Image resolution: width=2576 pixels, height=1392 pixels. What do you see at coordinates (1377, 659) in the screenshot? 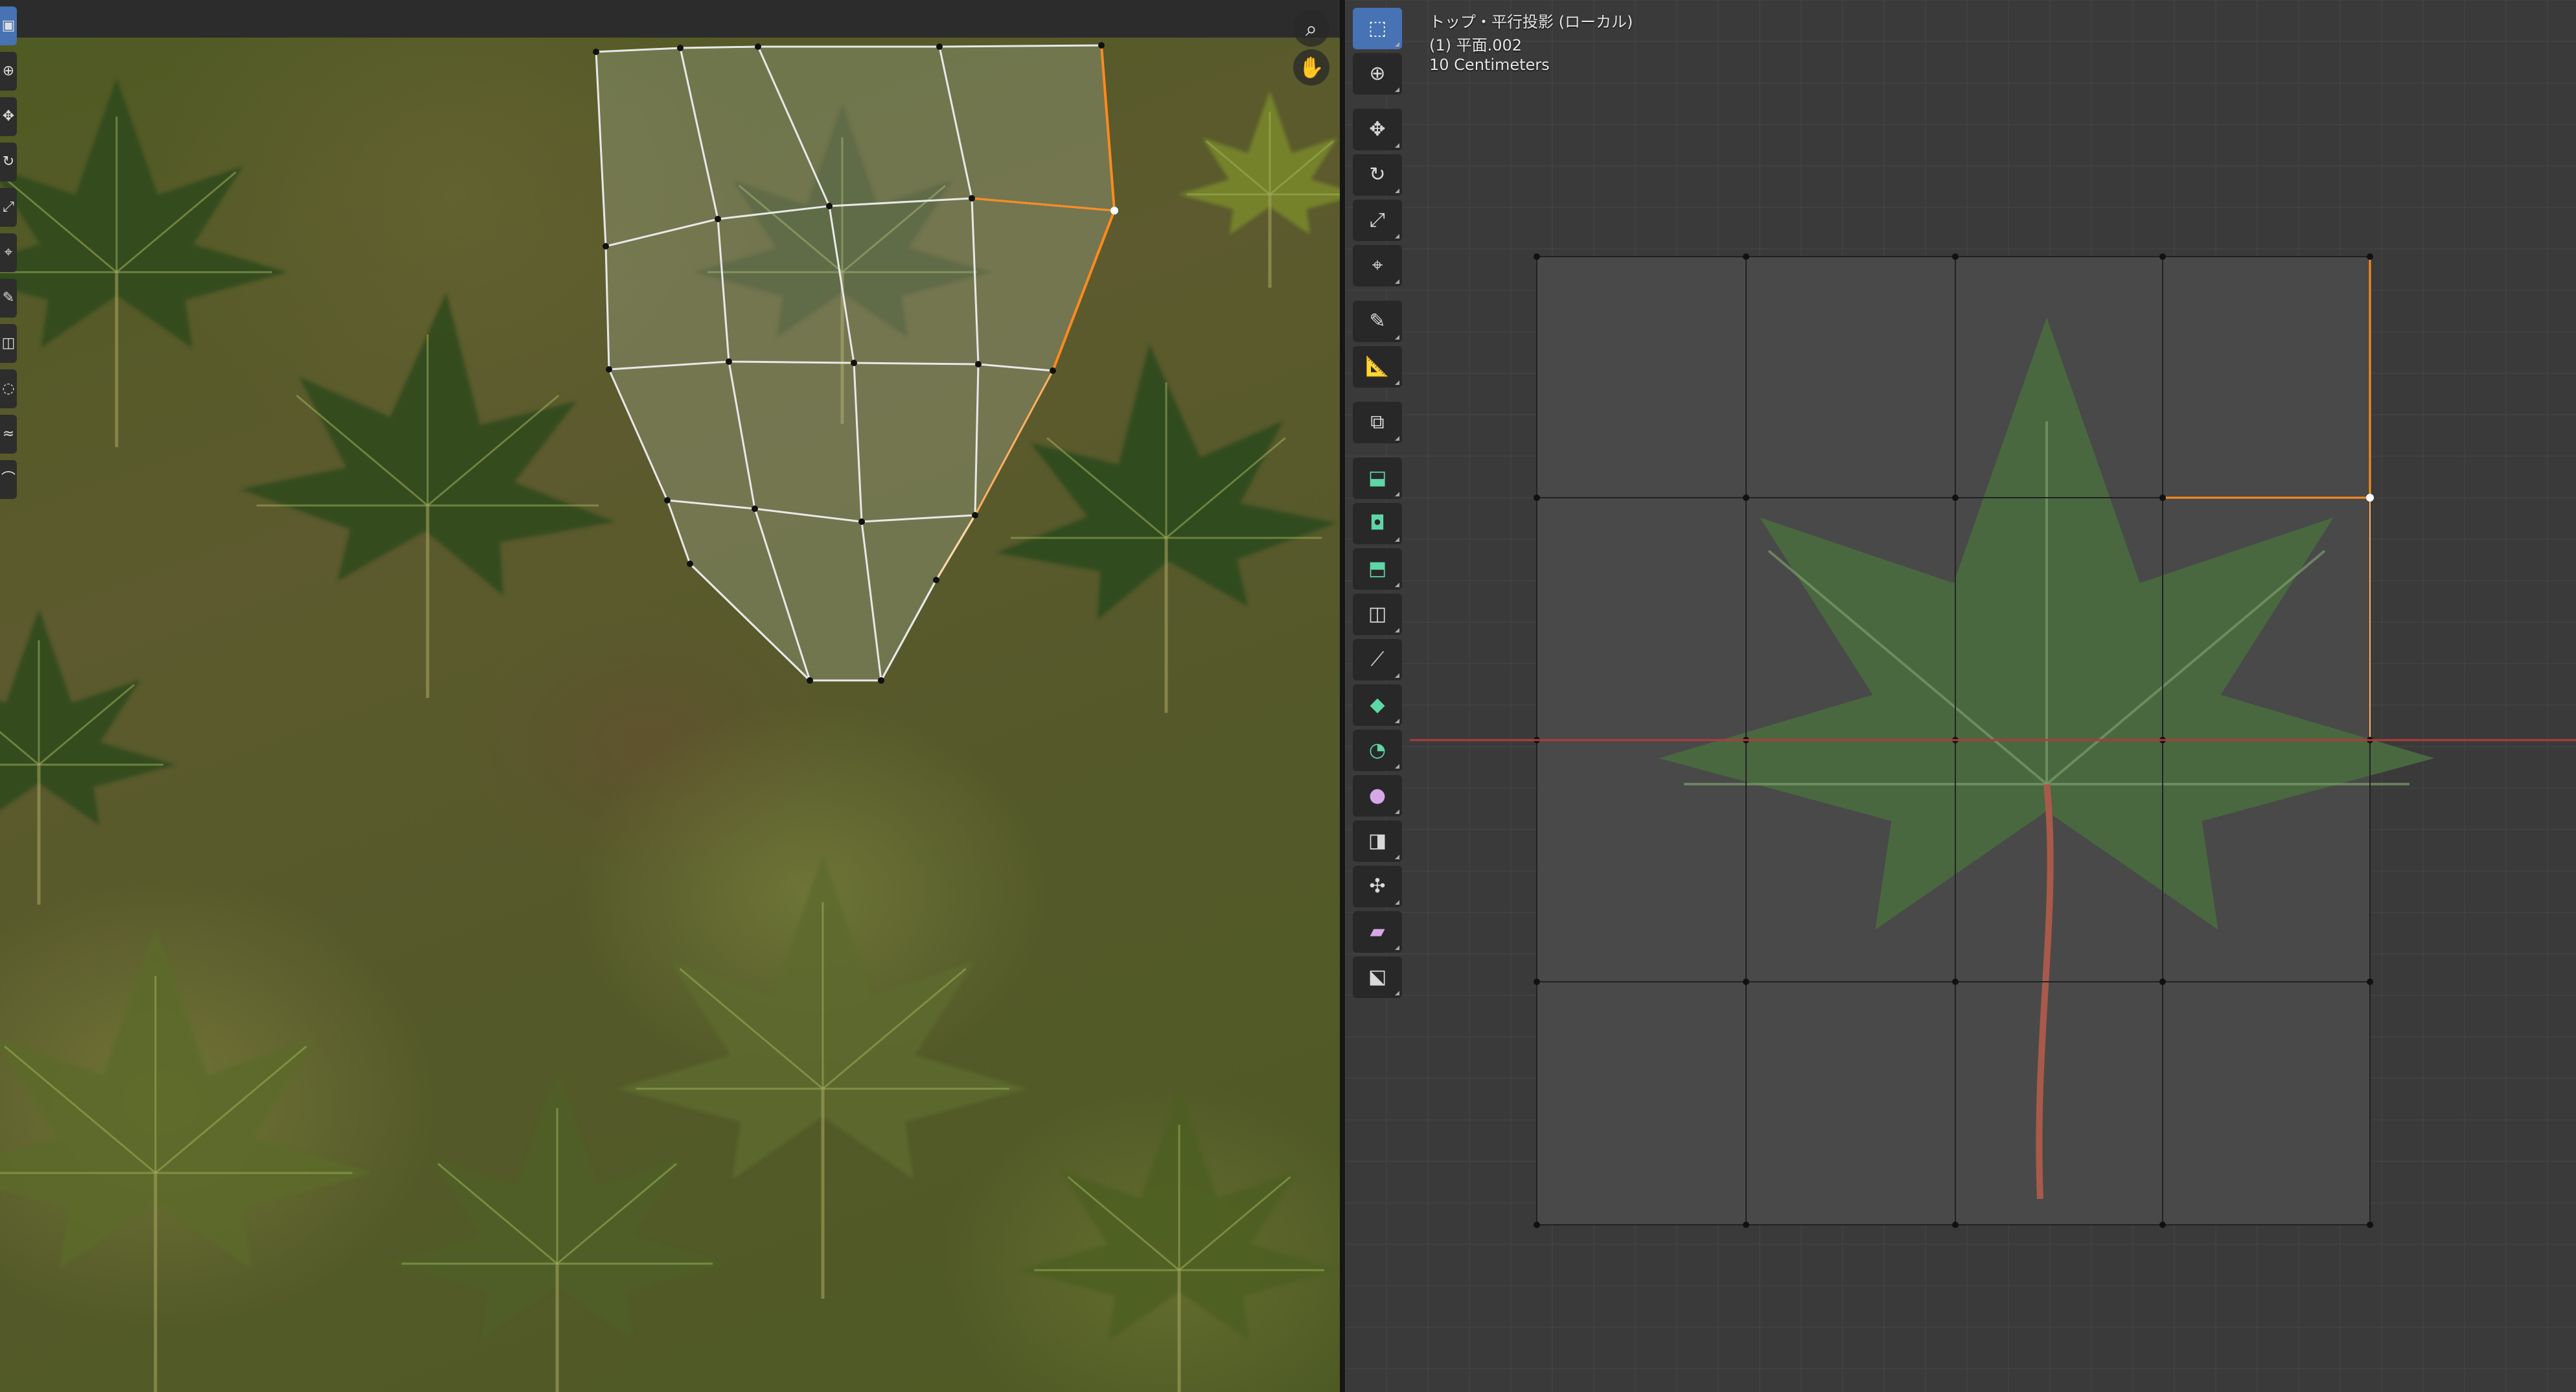
I see `knife-icon: ⟋` at bounding box center [1377, 659].